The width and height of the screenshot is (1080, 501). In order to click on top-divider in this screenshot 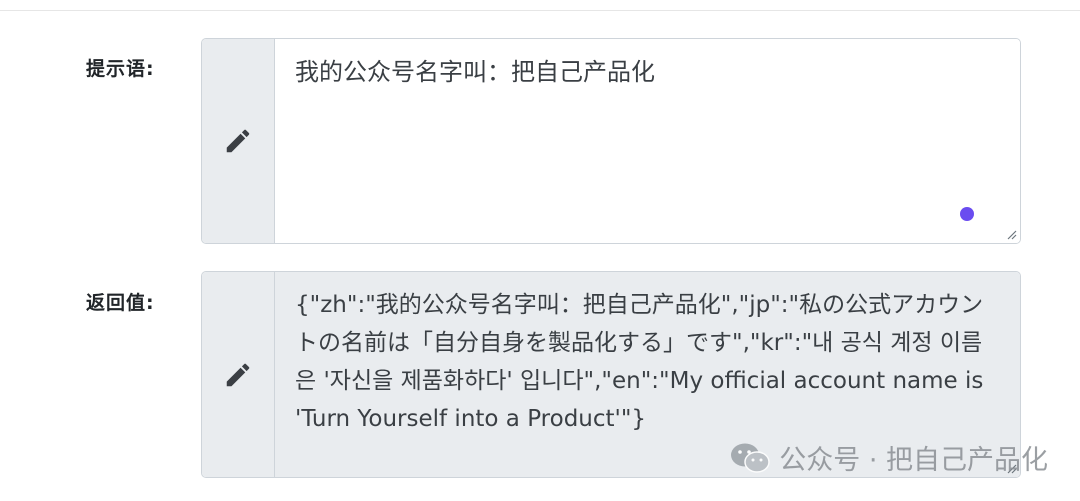, I will do `click(540, 10)`.